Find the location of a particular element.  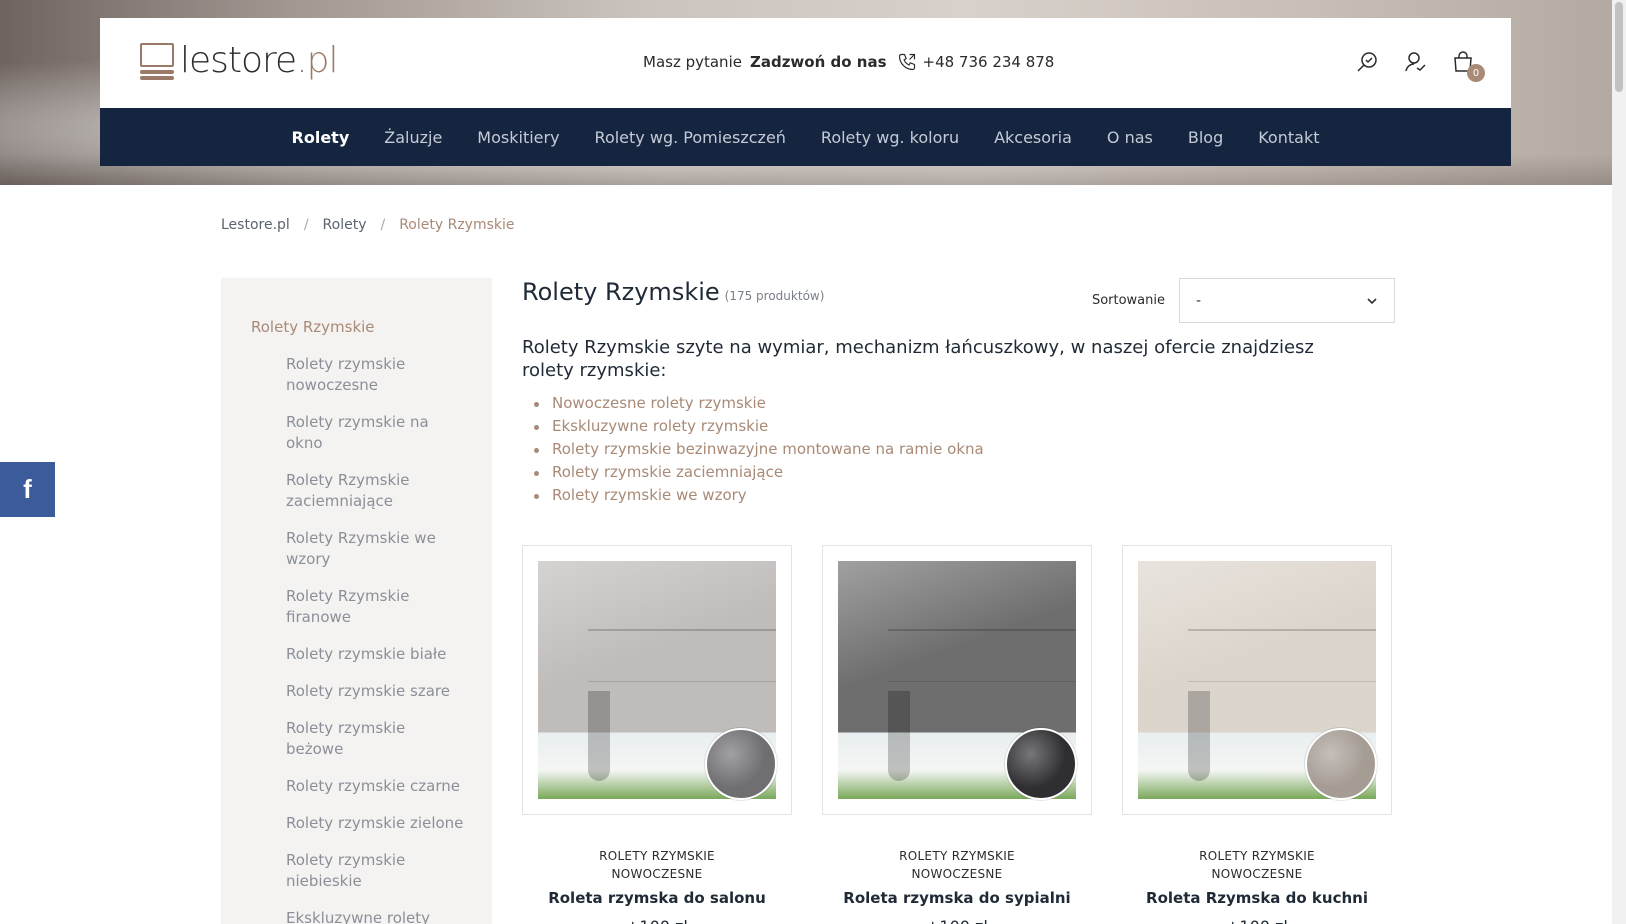

nav-item-4: Rolety wg. Pomieszczeń is located at coordinates (690, 137).